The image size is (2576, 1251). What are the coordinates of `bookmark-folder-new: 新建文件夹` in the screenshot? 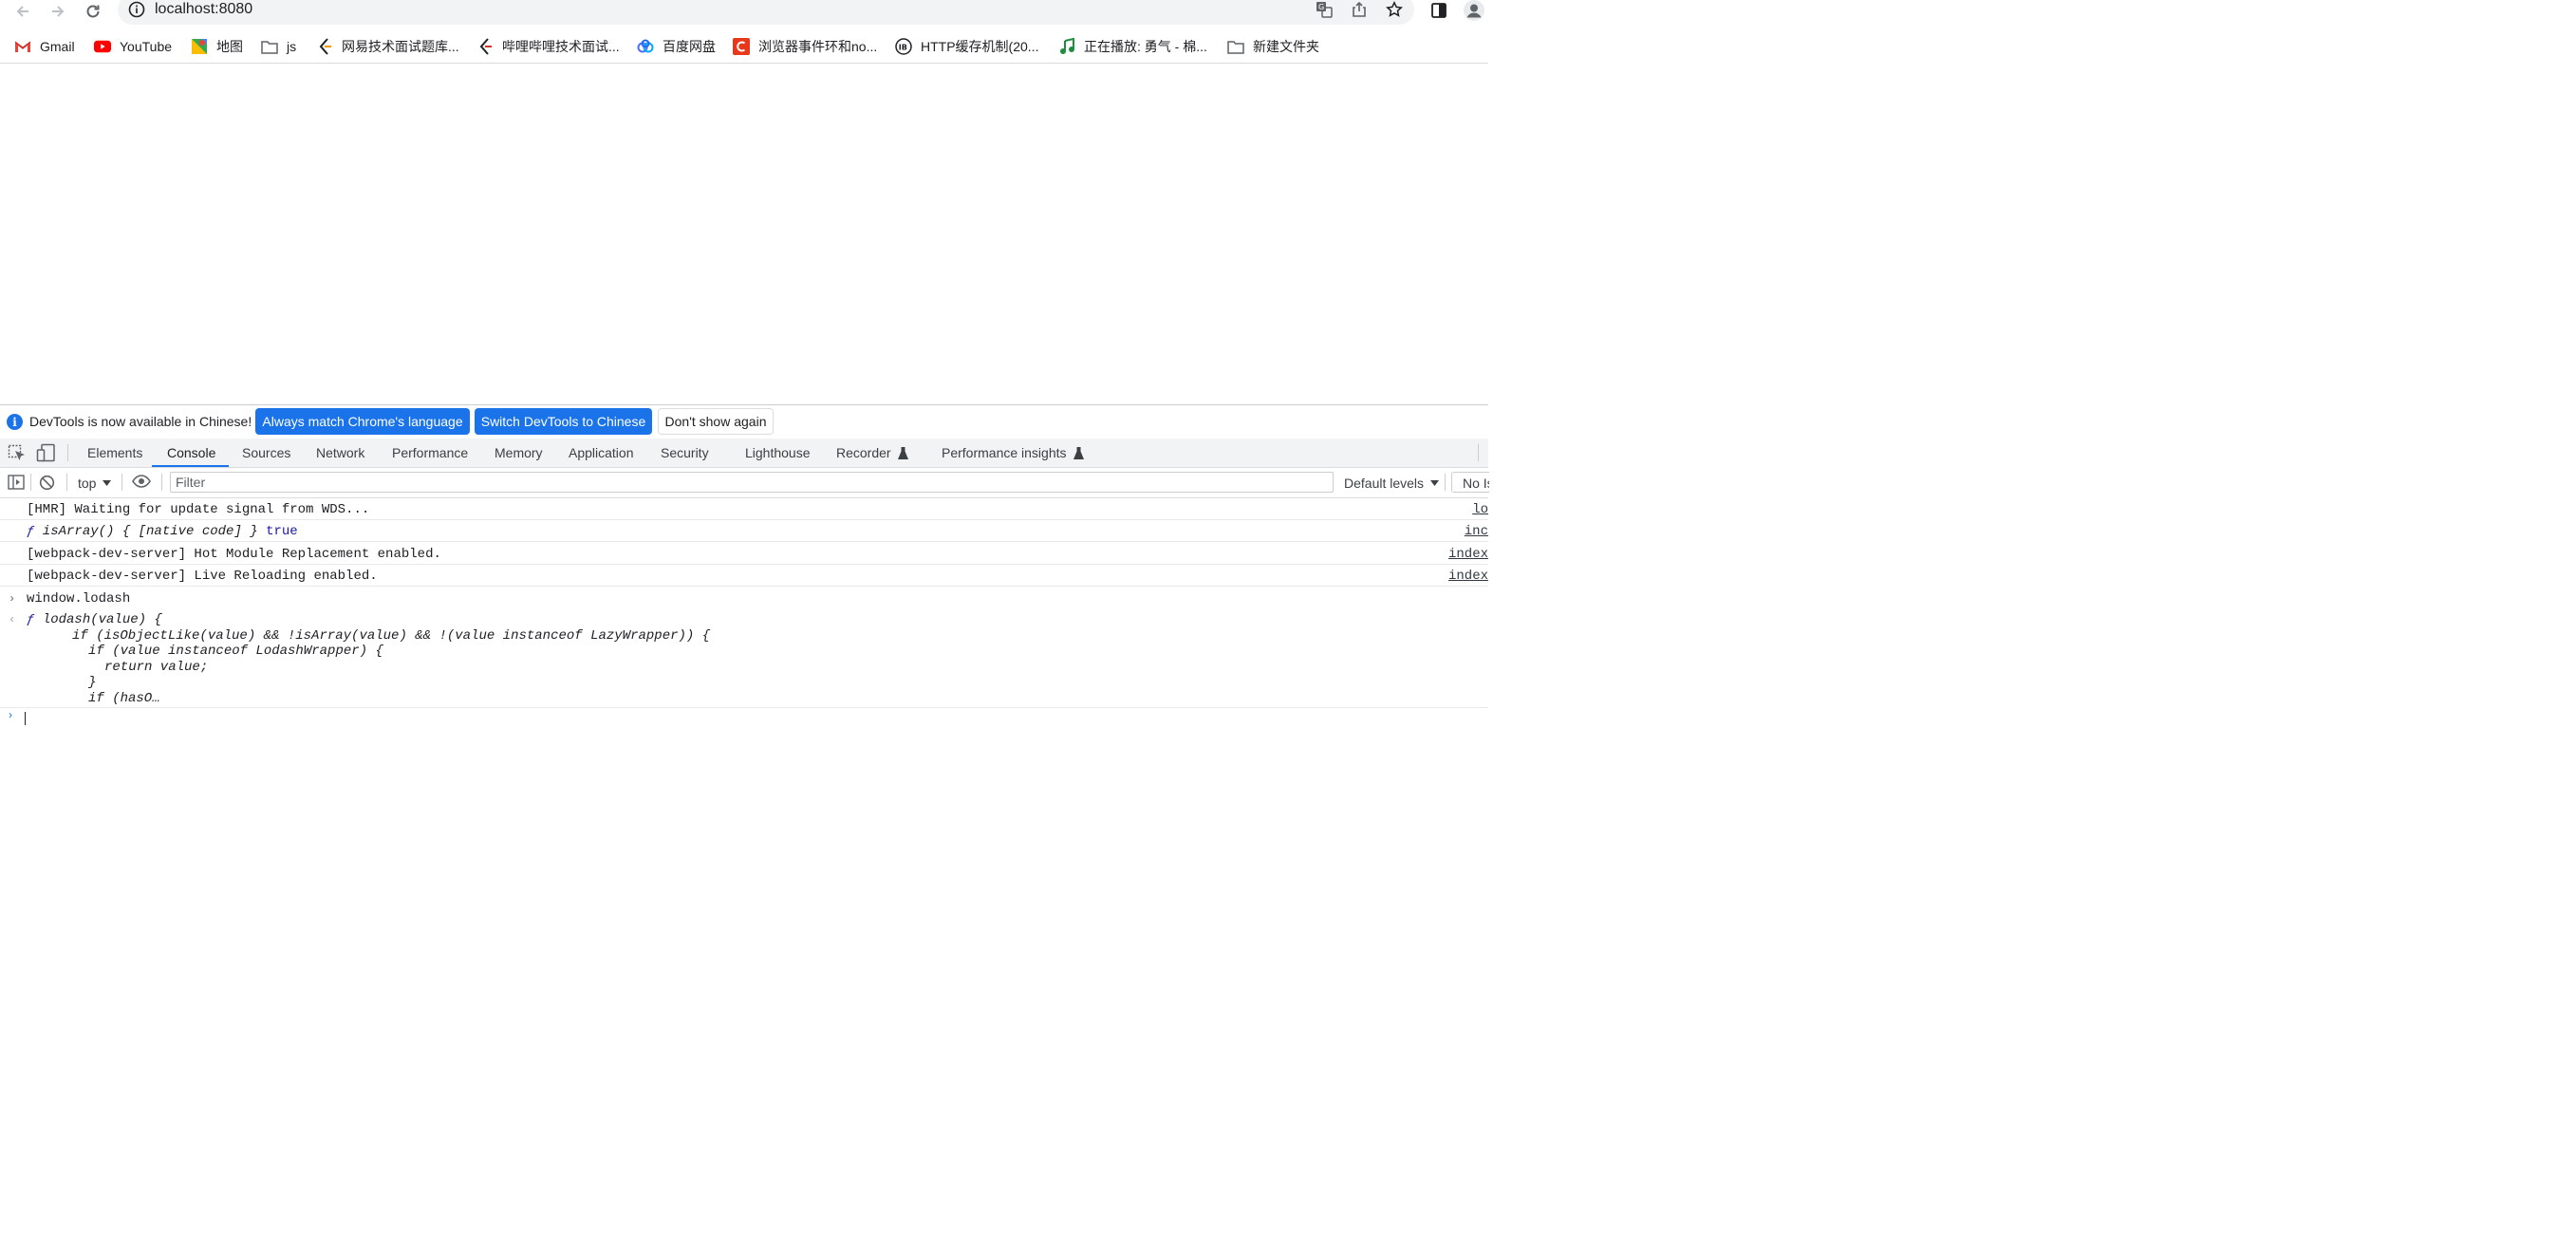 It's located at (1273, 46).